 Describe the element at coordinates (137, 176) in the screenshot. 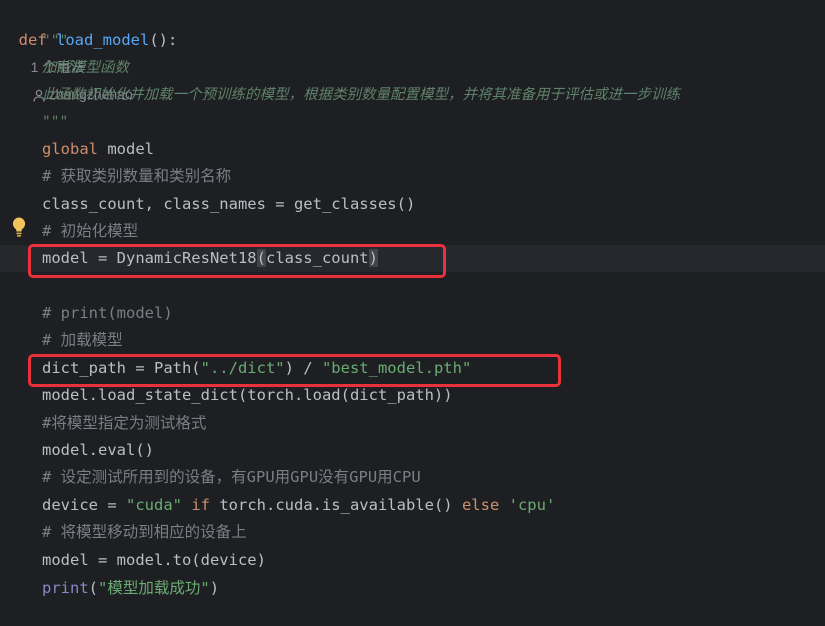

I see `comment: # 获取类别数量和类别名称` at that location.